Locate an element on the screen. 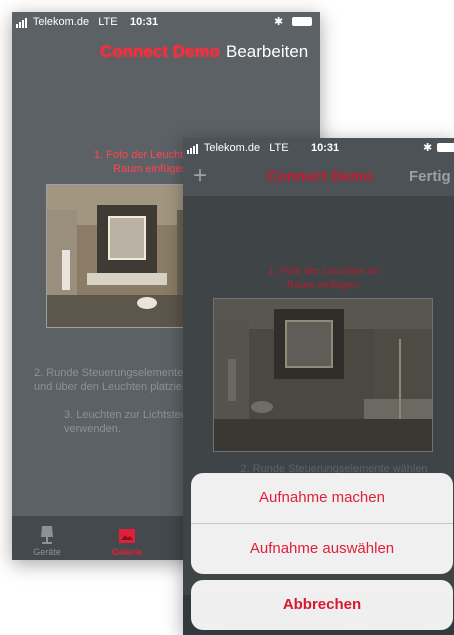 This screenshot has width=454, height=635. edit-button: Bearbeiten is located at coordinates (267, 52).